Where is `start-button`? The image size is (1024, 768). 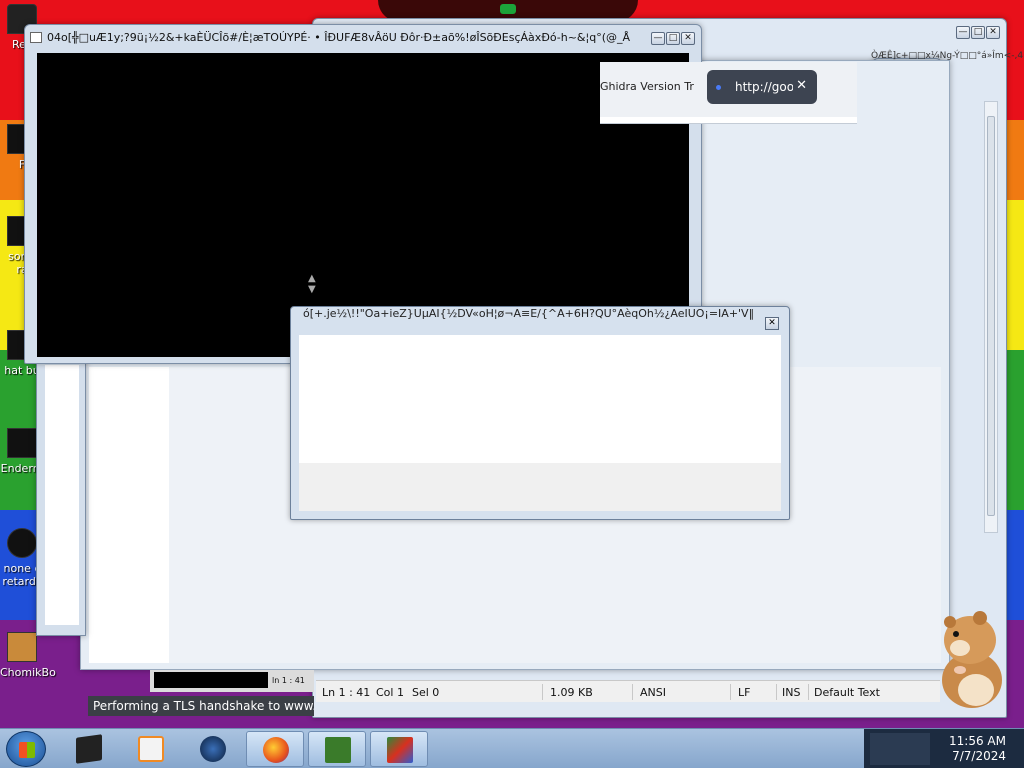
start-button is located at coordinates (26, 749).